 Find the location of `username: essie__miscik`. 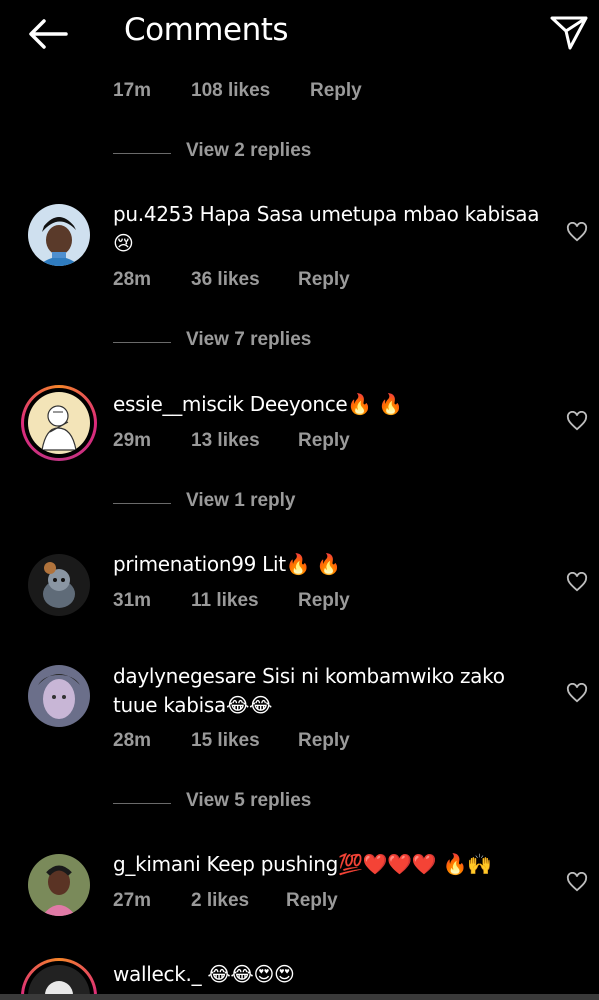

username: essie__miscik is located at coordinates (178, 404).